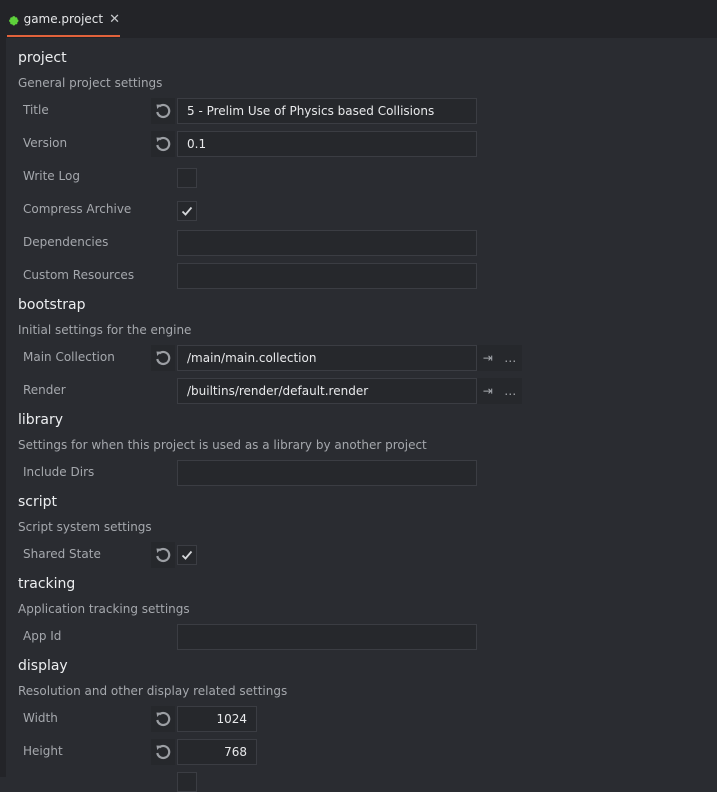  I want to click on section-title-tracking: tracking, so click(47, 584).